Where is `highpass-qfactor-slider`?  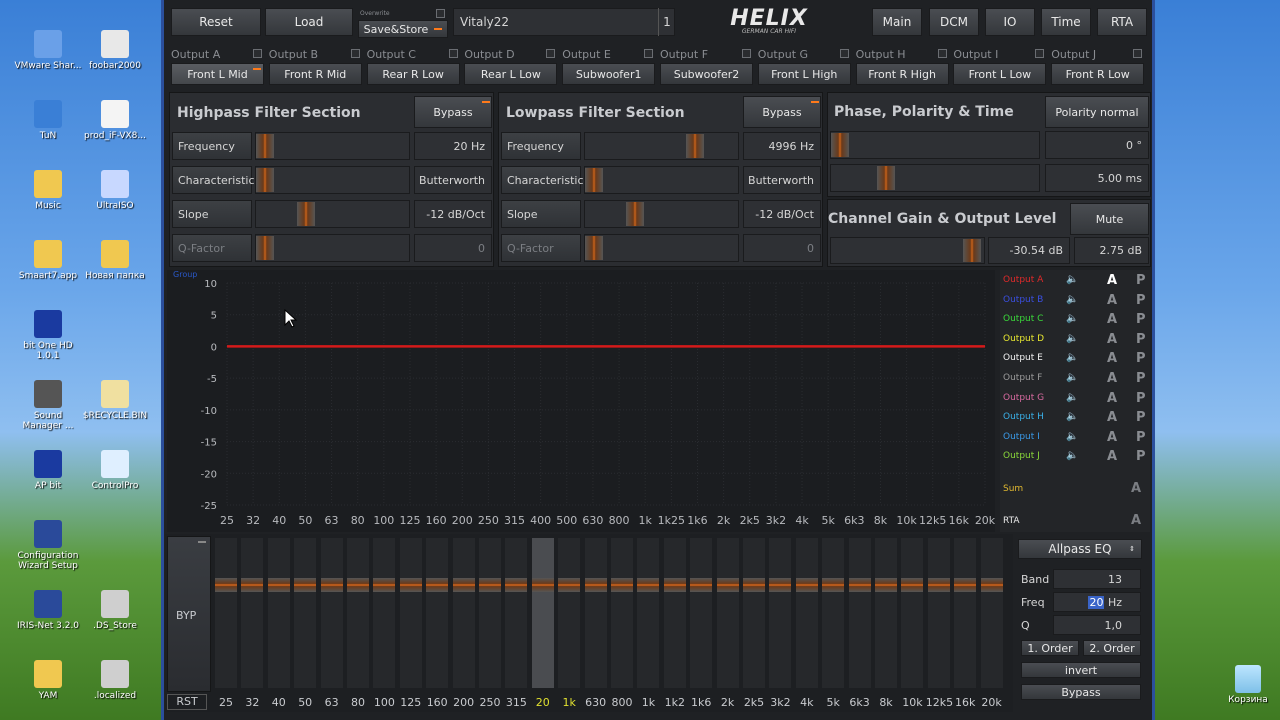
highpass-qfactor-slider is located at coordinates (332, 248).